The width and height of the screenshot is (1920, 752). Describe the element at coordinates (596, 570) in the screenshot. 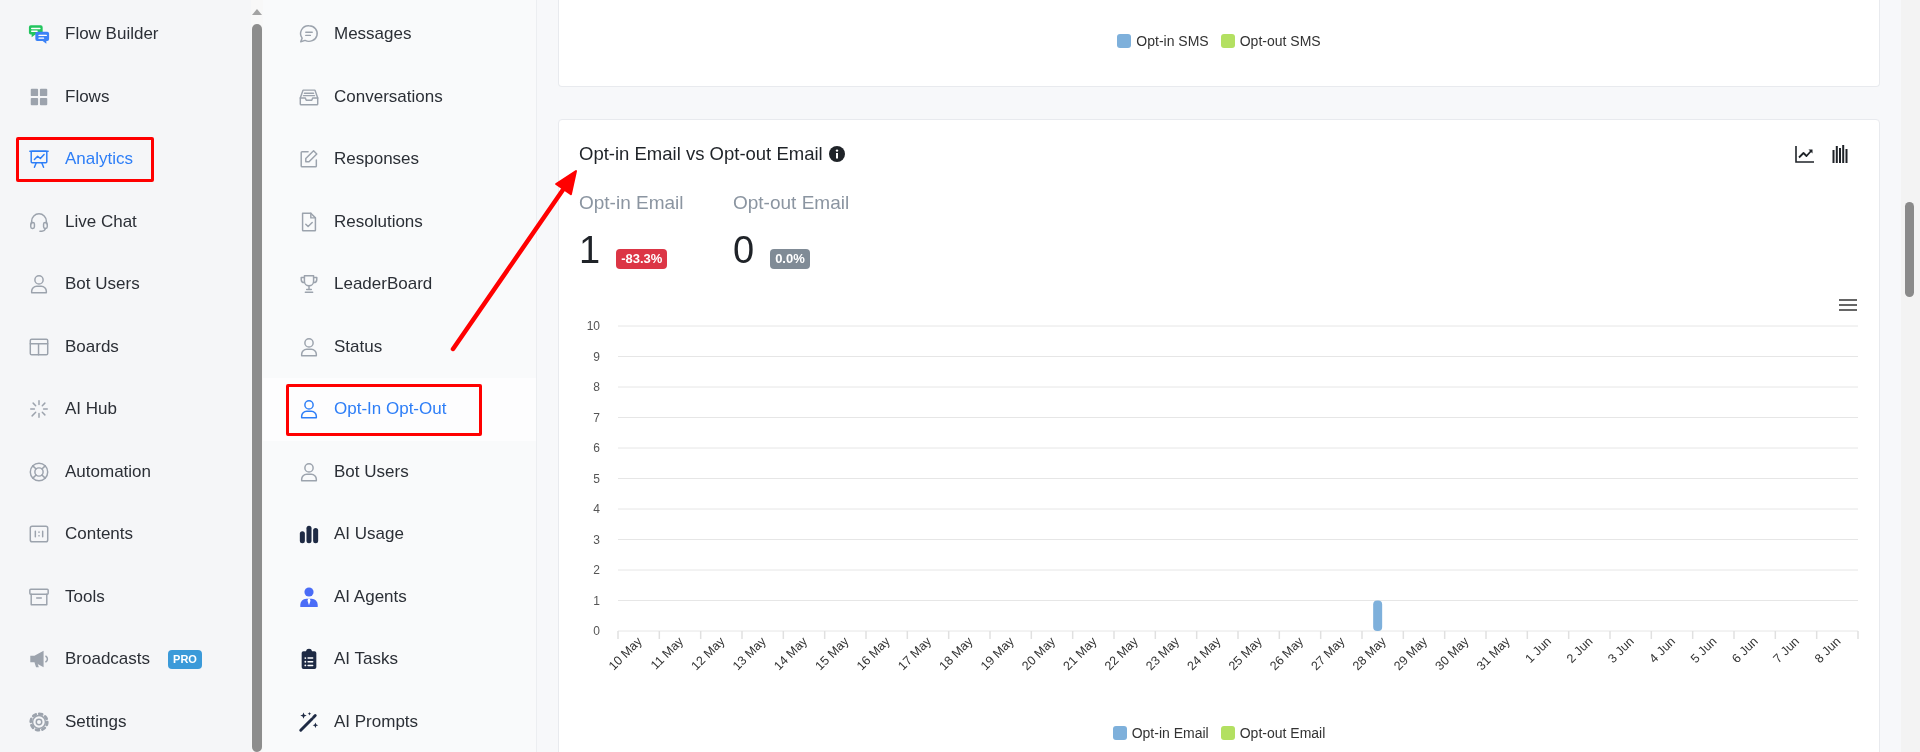

I see `y-axis-label: 2` at that location.